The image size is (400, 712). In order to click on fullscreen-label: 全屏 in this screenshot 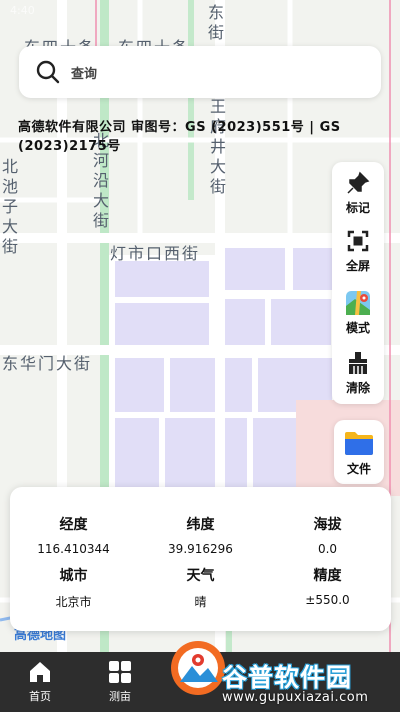, I will do `click(357, 266)`.